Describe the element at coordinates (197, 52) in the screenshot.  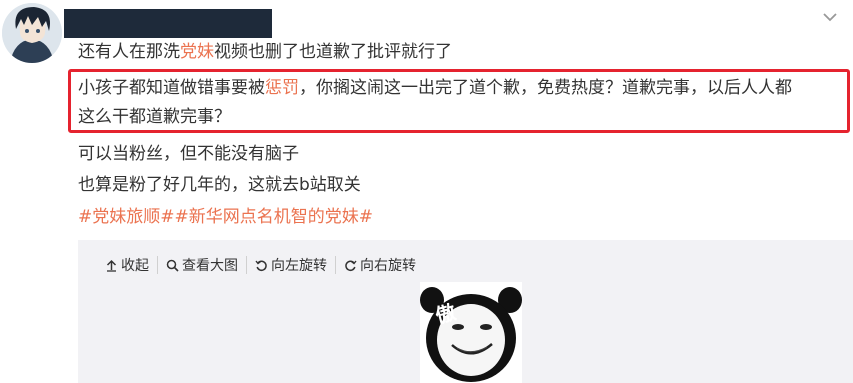
I see `keyword: 党妹` at that location.